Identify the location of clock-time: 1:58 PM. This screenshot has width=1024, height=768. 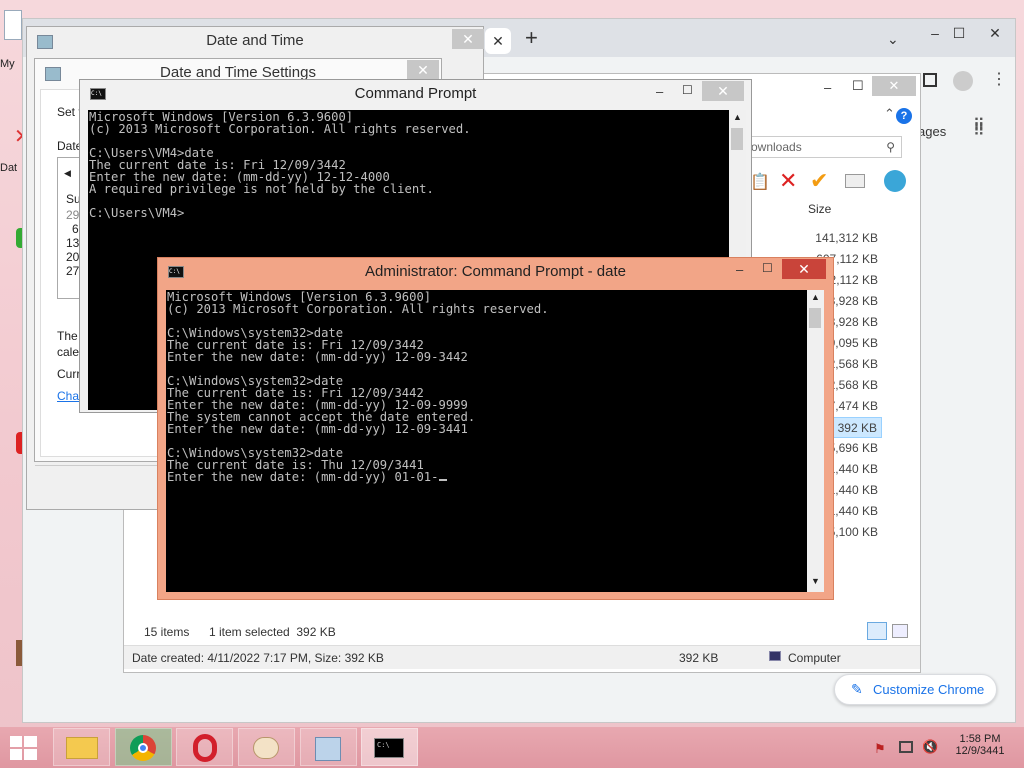
(980, 739).